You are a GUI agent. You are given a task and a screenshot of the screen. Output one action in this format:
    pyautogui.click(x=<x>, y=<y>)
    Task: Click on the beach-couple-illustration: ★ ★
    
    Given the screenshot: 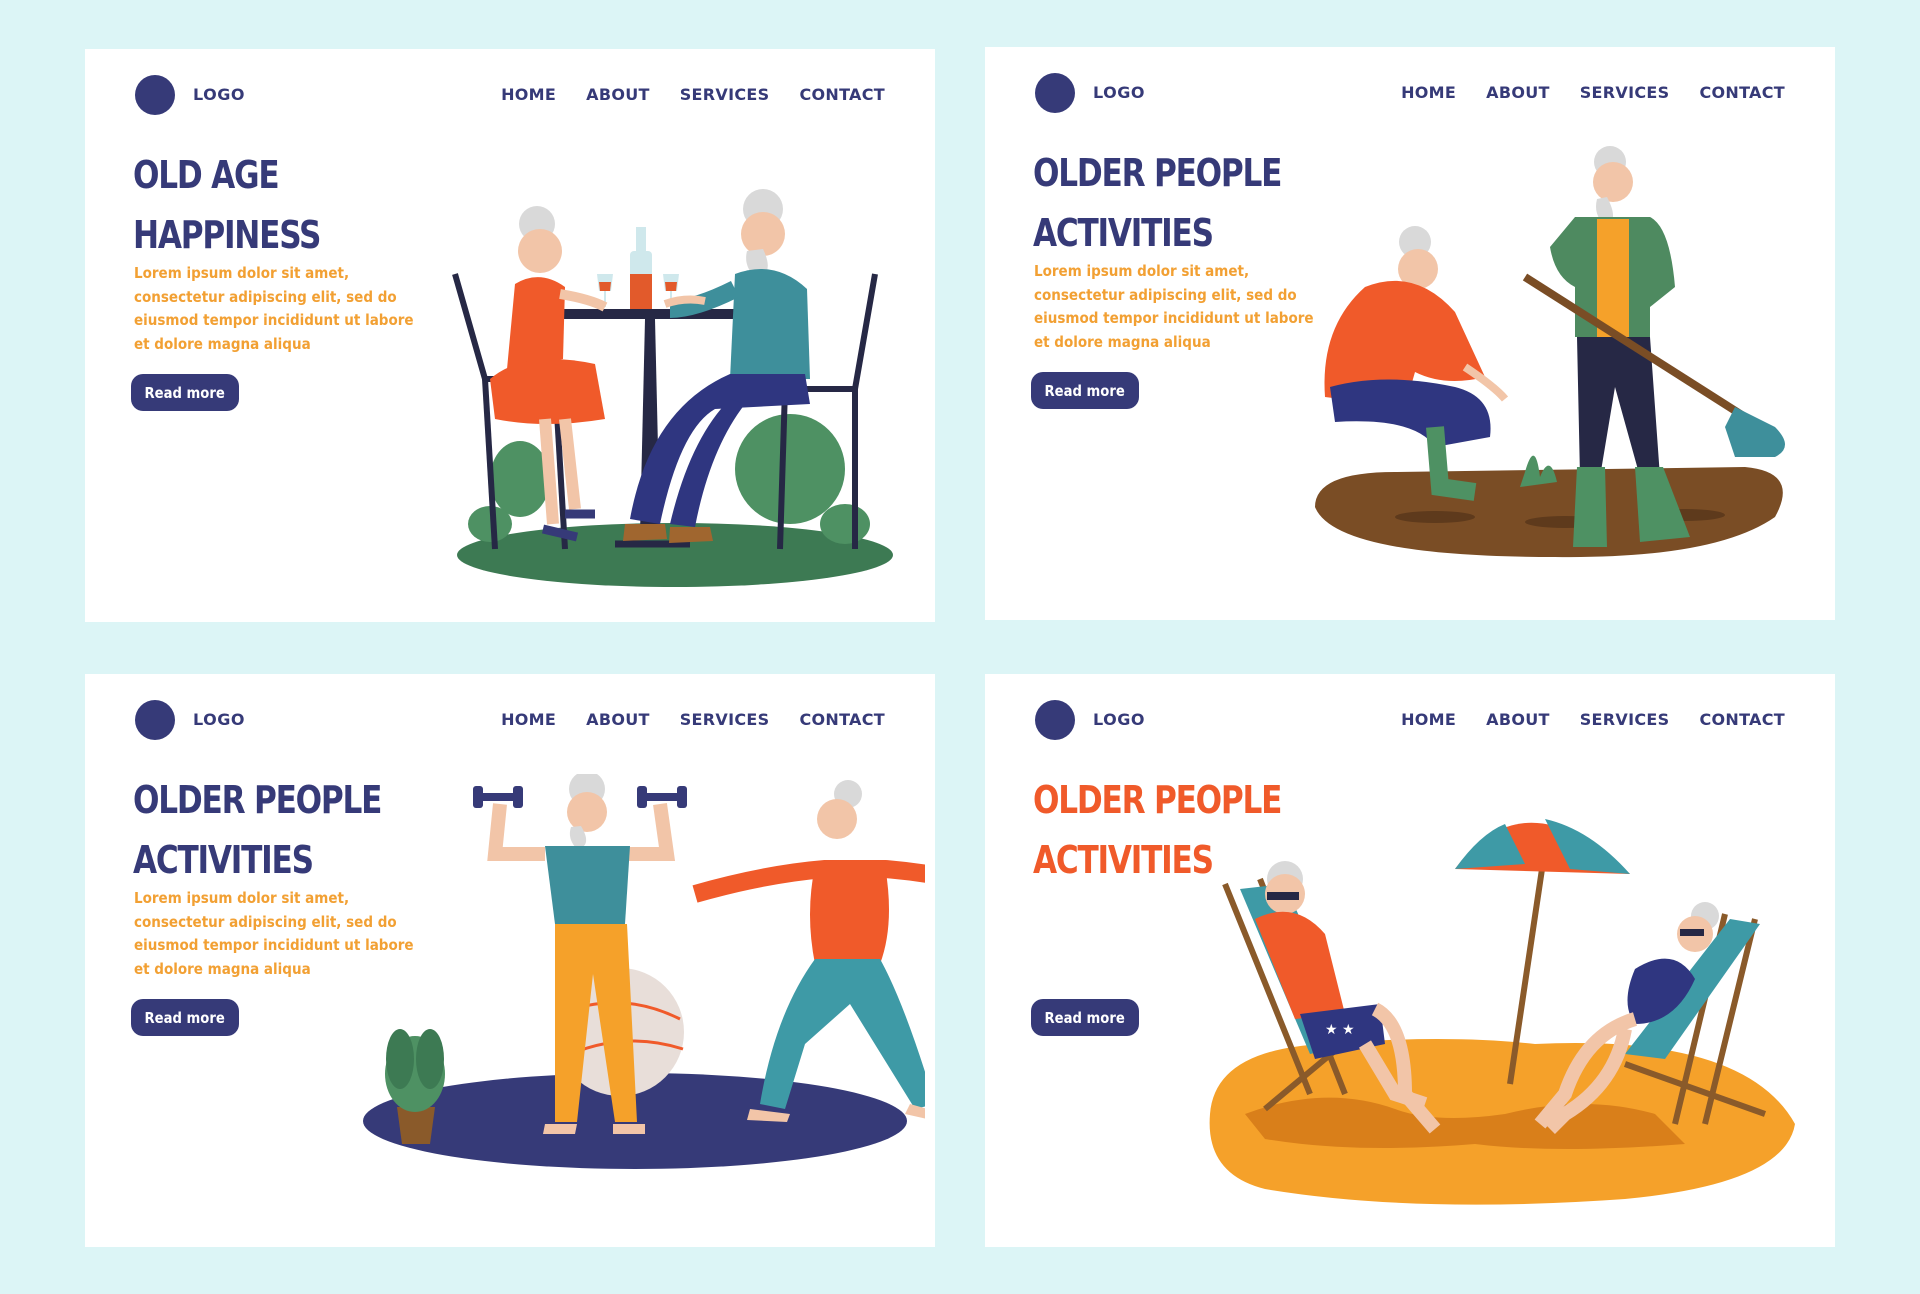 What is the action you would take?
    pyautogui.click(x=1502, y=1012)
    